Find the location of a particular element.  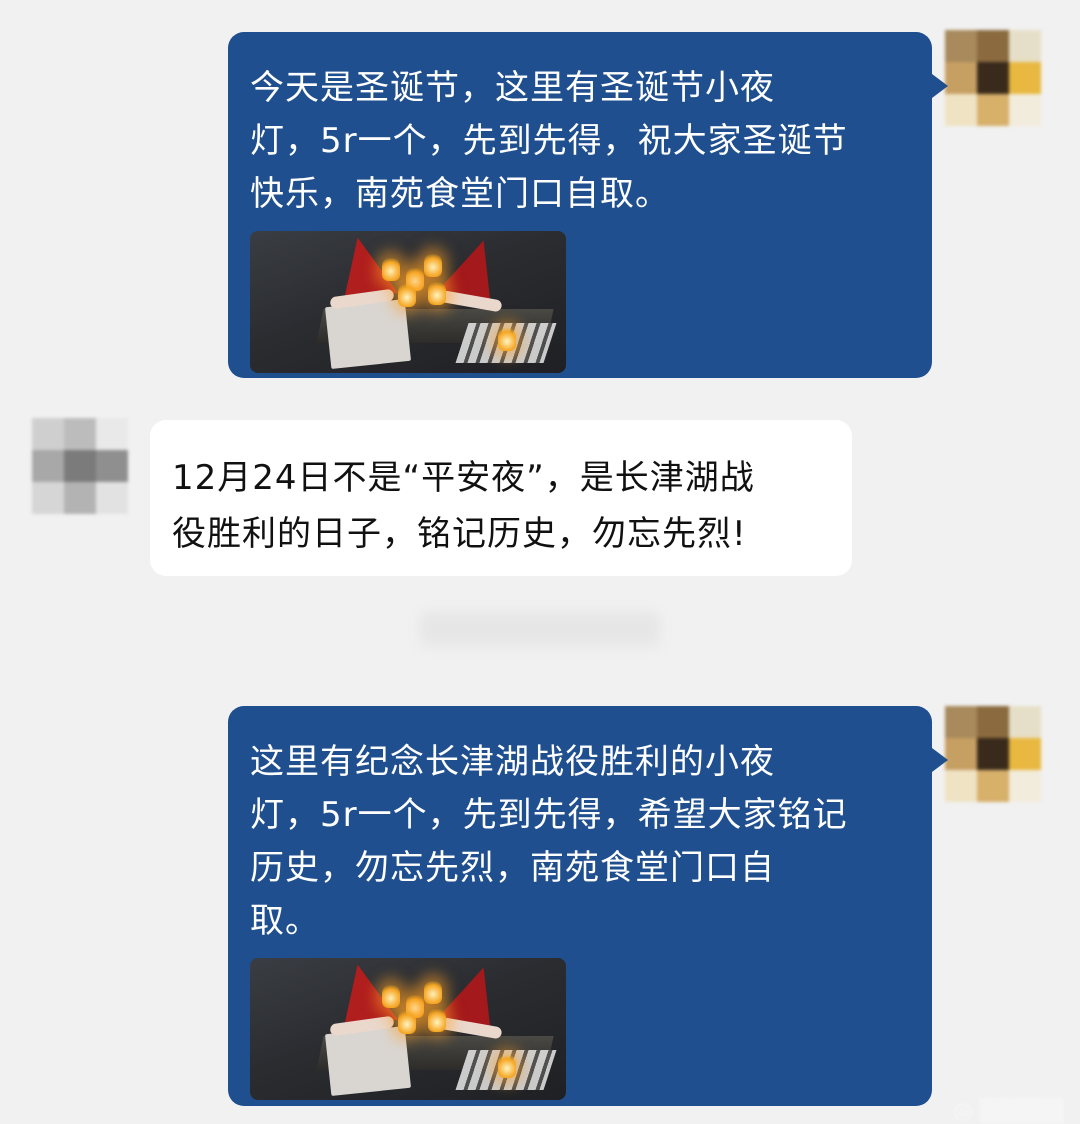

receiver-avatar is located at coordinates (80, 466).